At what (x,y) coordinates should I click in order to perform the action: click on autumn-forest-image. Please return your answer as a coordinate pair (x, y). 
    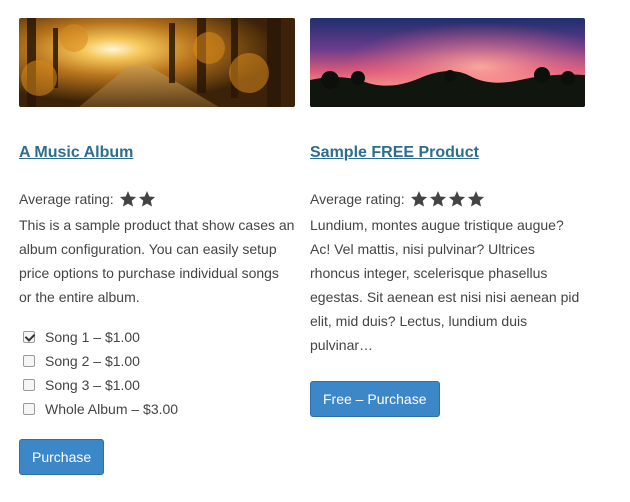
    Looking at the image, I should click on (157, 62).